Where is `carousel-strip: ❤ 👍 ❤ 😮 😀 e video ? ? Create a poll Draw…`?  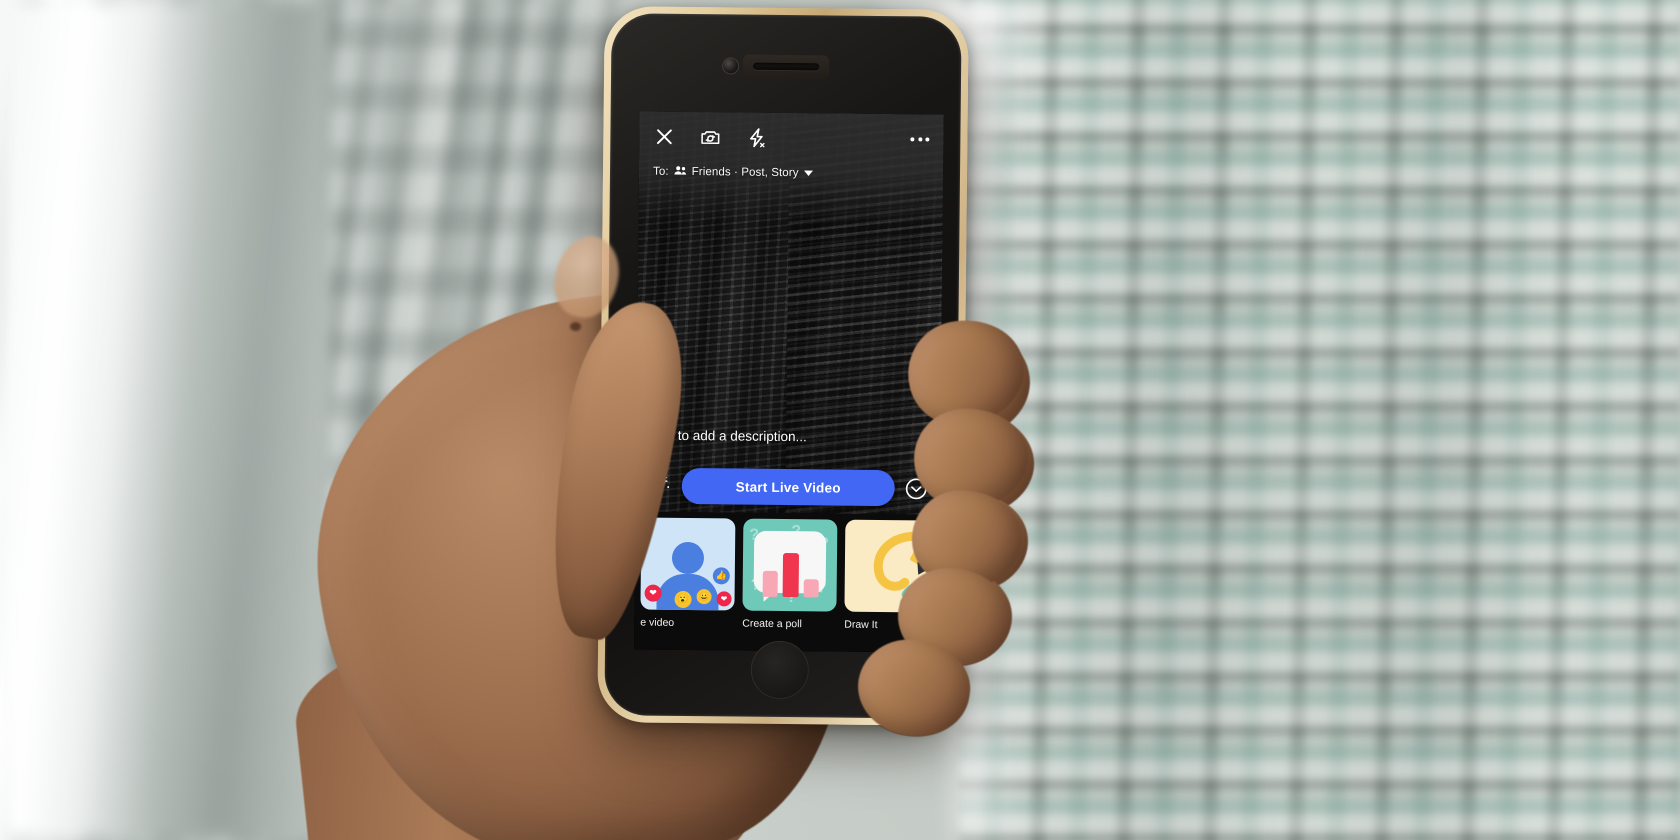 carousel-strip: ❤ 👍 ❤ 😮 😀 e video ? ? Create a poll Draw… is located at coordinates (787, 571).